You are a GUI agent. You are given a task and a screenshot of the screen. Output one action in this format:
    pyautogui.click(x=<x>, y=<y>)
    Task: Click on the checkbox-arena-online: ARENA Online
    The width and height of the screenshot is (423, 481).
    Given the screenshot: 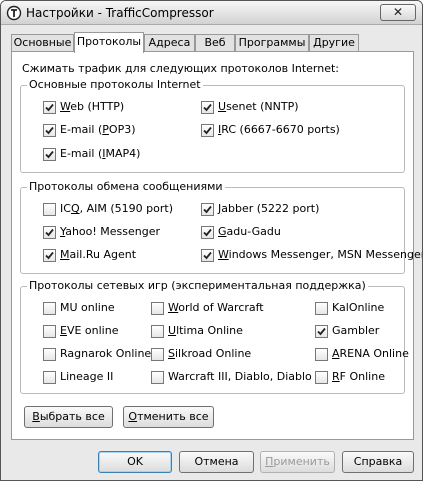 What is the action you would take?
    pyautogui.click(x=362, y=354)
    